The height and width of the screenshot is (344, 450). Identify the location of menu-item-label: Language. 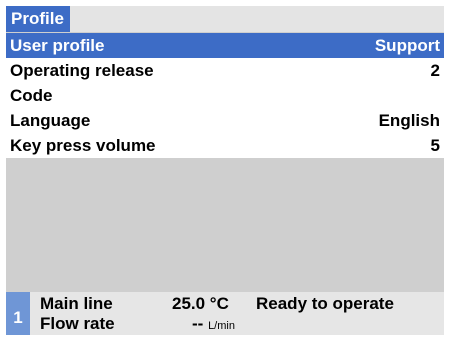
(50, 120).